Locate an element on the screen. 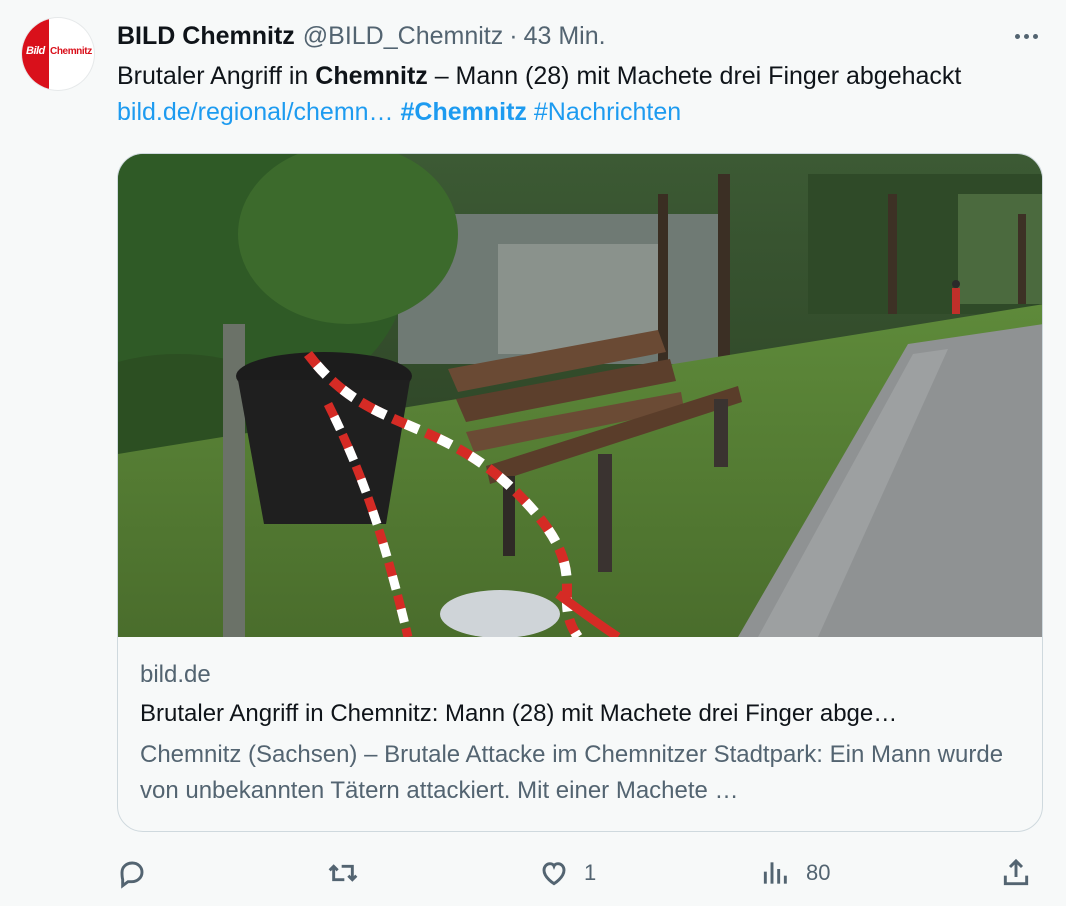  timestamp: 43 Min. is located at coordinates (565, 36).